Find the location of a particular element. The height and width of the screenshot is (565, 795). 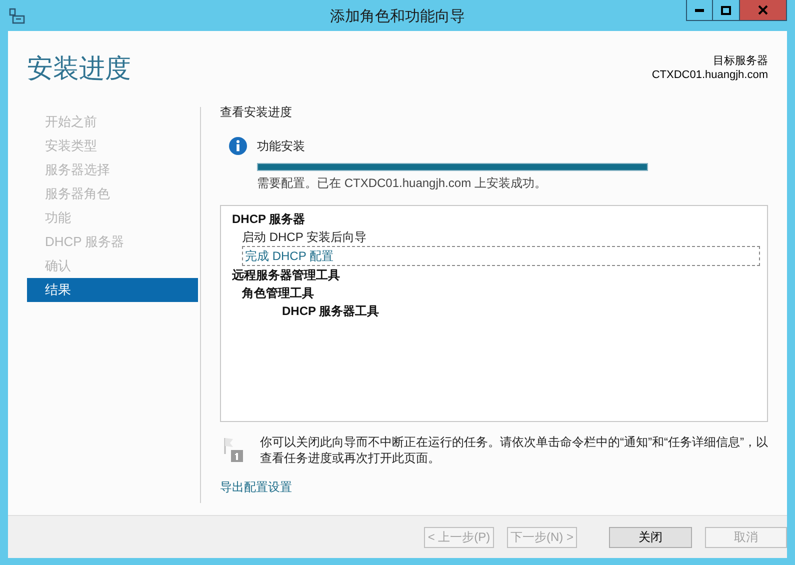

status-title: 功能安装 is located at coordinates (281, 146).